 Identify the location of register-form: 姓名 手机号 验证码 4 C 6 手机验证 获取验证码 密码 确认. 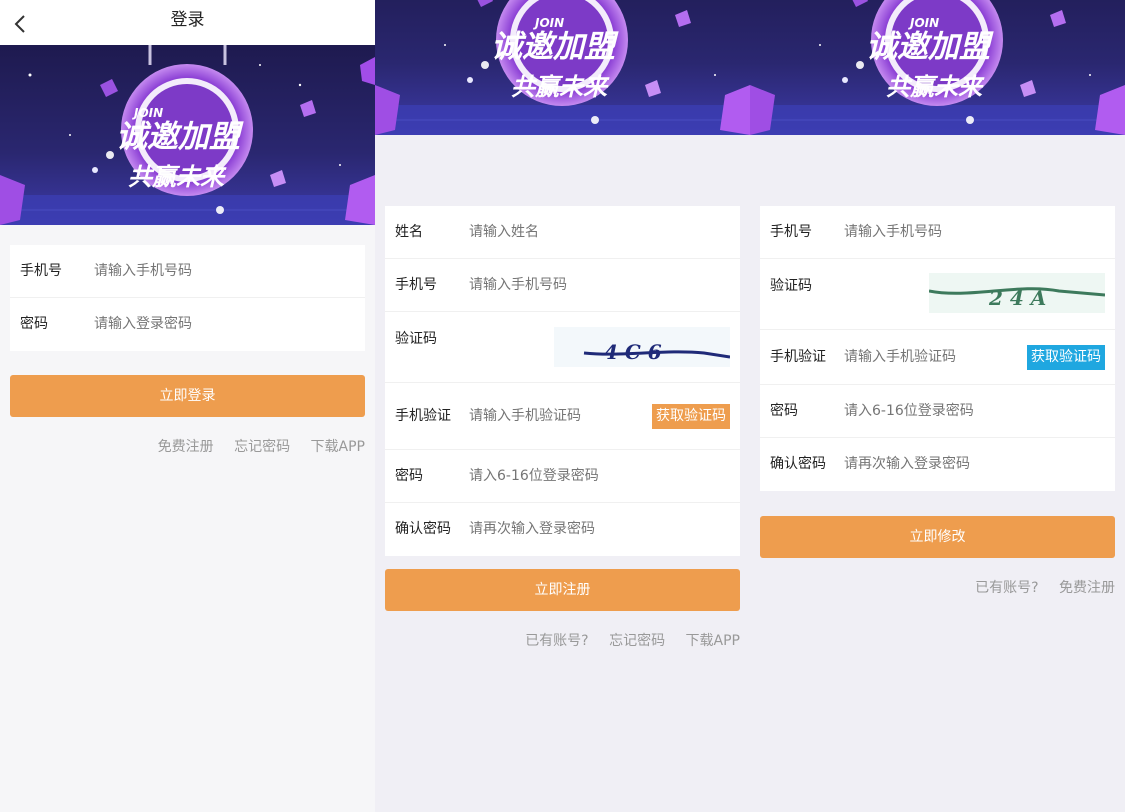
(562, 381).